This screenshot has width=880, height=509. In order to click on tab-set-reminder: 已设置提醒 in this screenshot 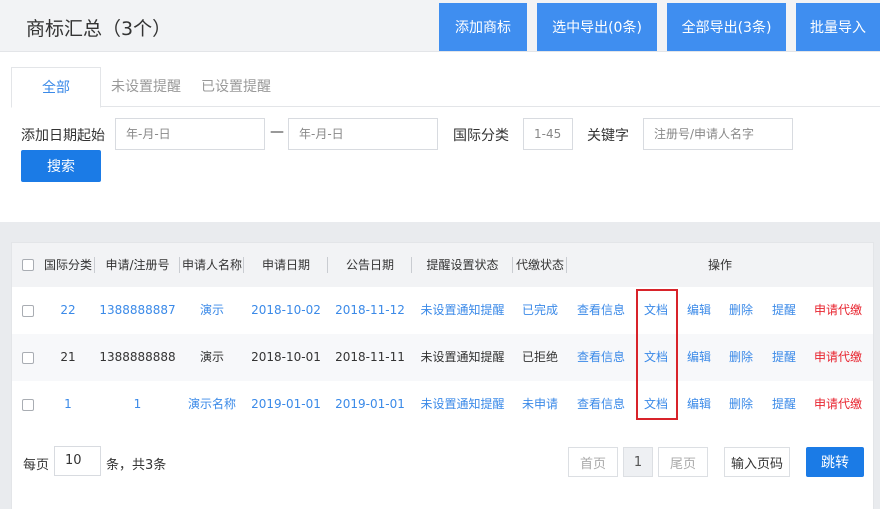, I will do `click(236, 87)`.